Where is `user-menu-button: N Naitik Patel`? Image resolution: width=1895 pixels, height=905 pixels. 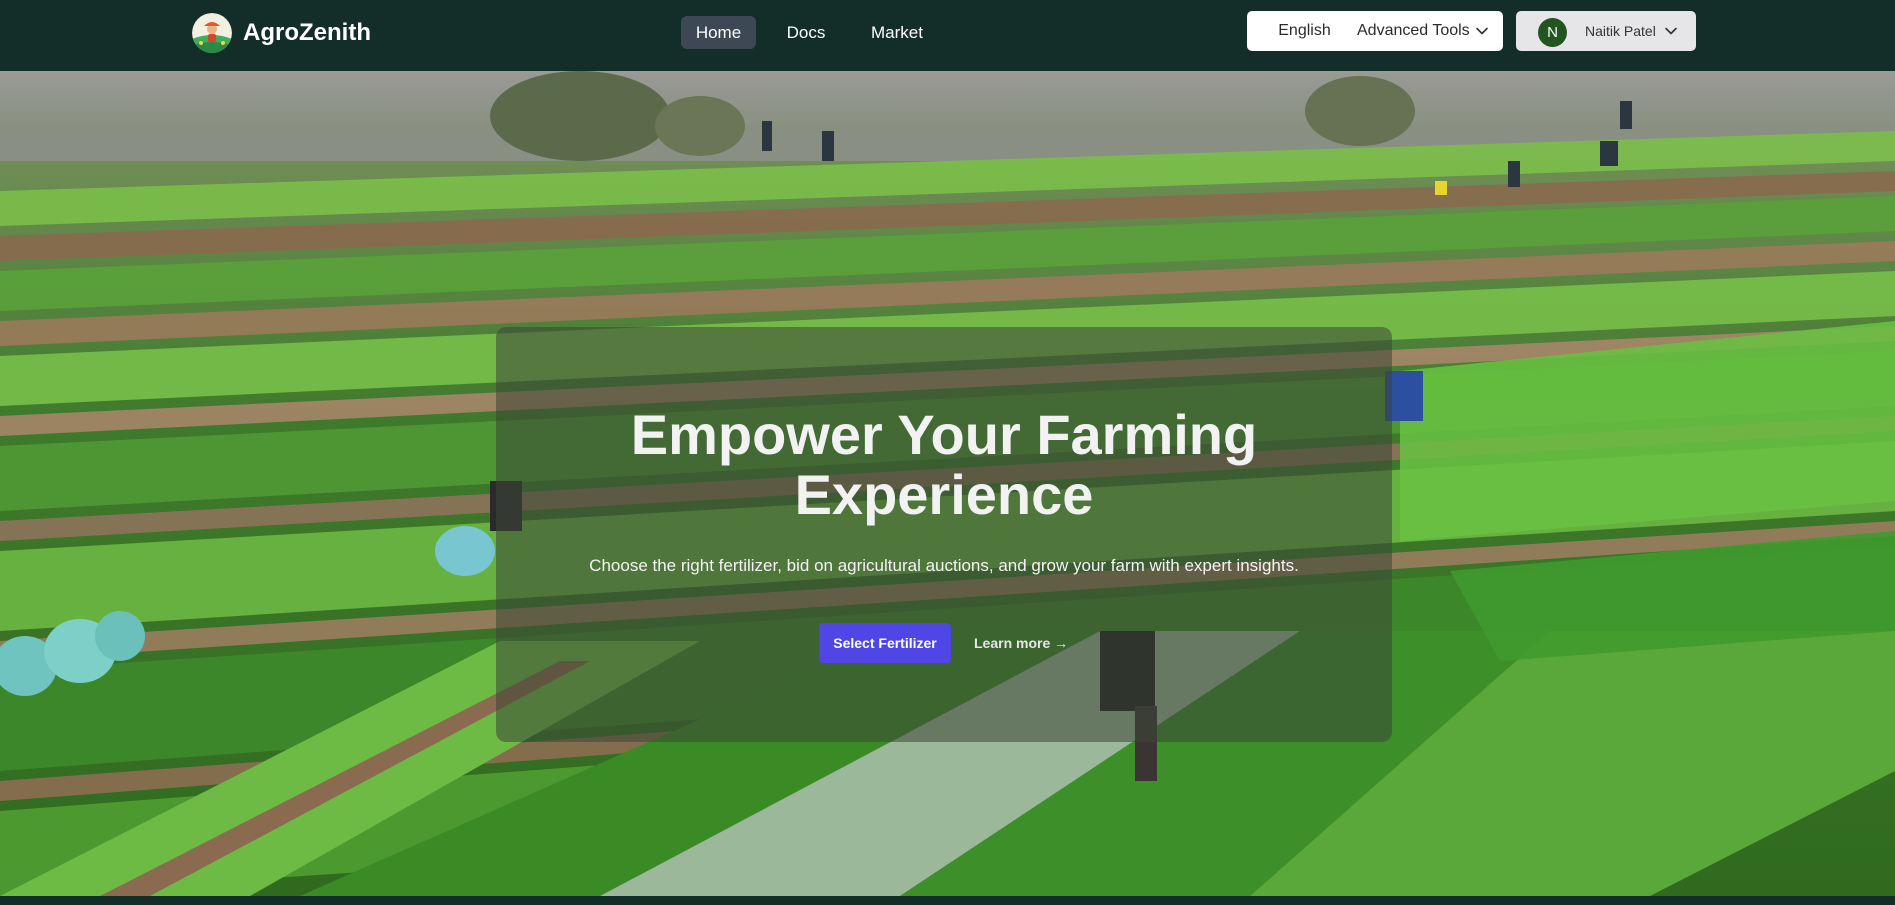
user-menu-button: N Naitik Patel is located at coordinates (1606, 31).